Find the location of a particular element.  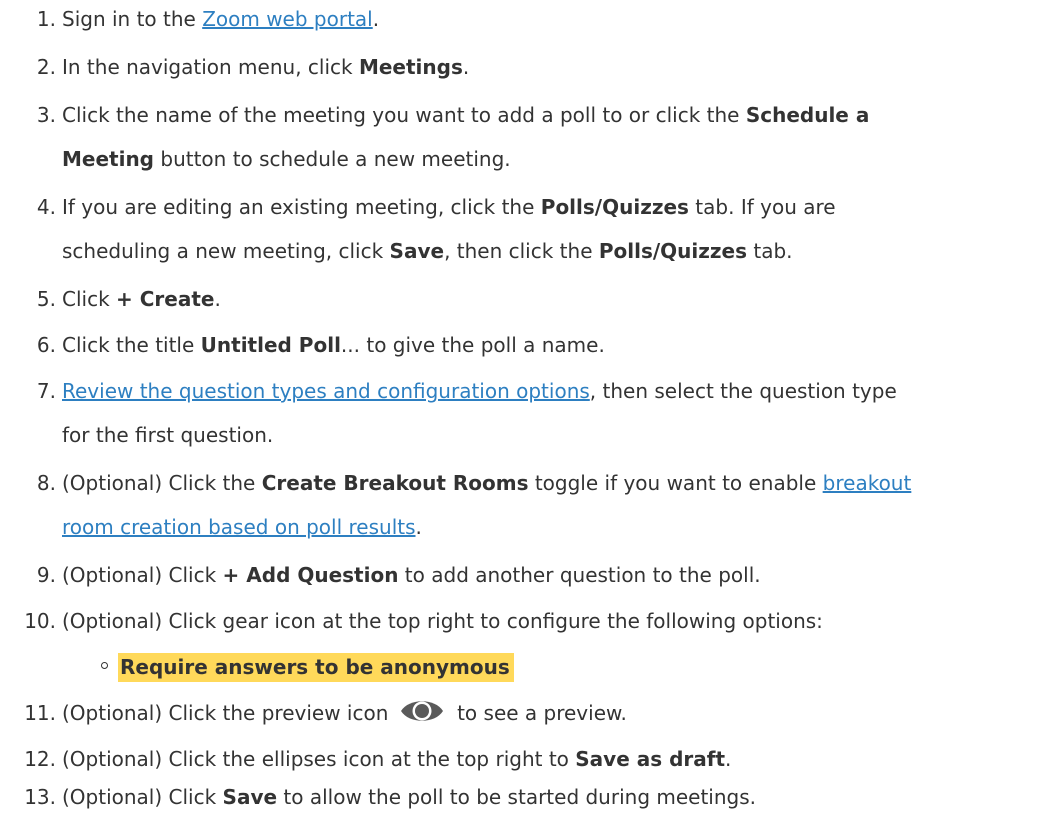

step-text-line-2: room creation based on poll results. is located at coordinates (242, 527).